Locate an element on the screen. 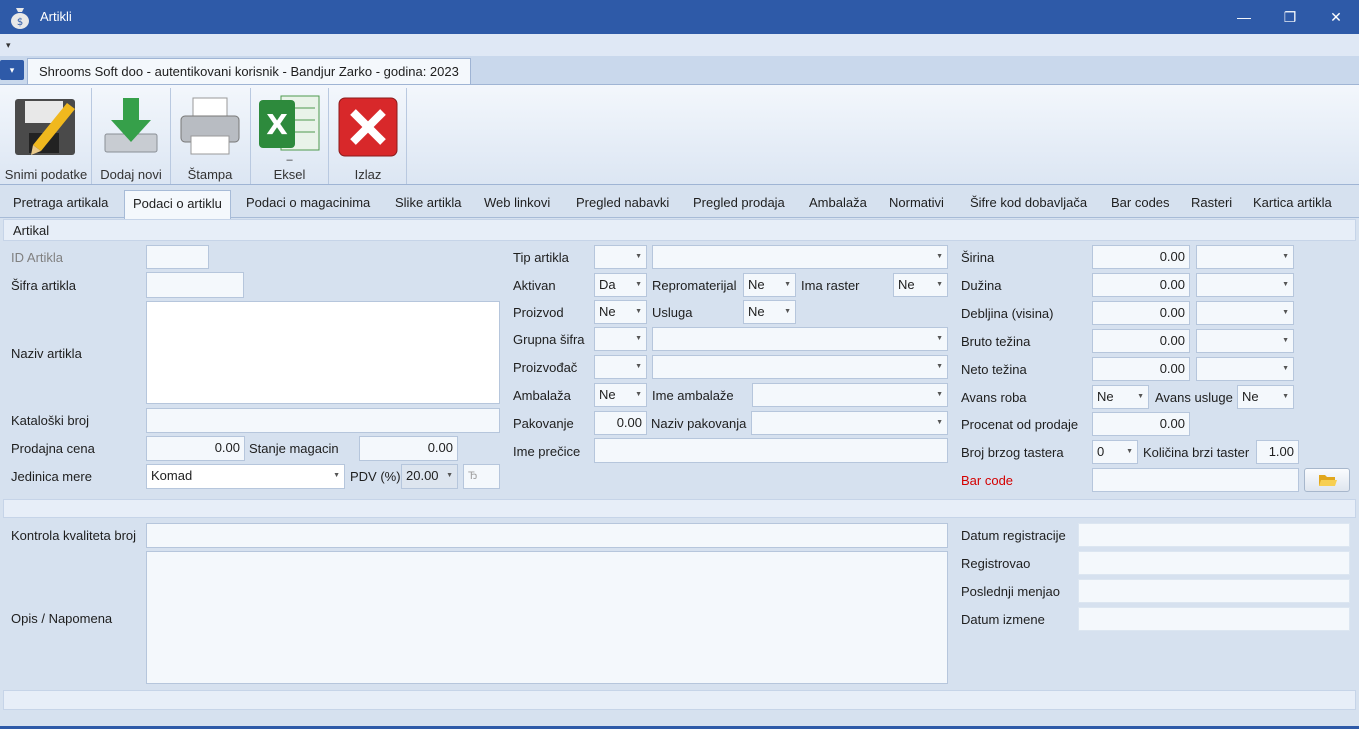 This screenshot has width=1359, height=729. quick-access-dropdown-icon: ▾ is located at coordinates (12, 45).